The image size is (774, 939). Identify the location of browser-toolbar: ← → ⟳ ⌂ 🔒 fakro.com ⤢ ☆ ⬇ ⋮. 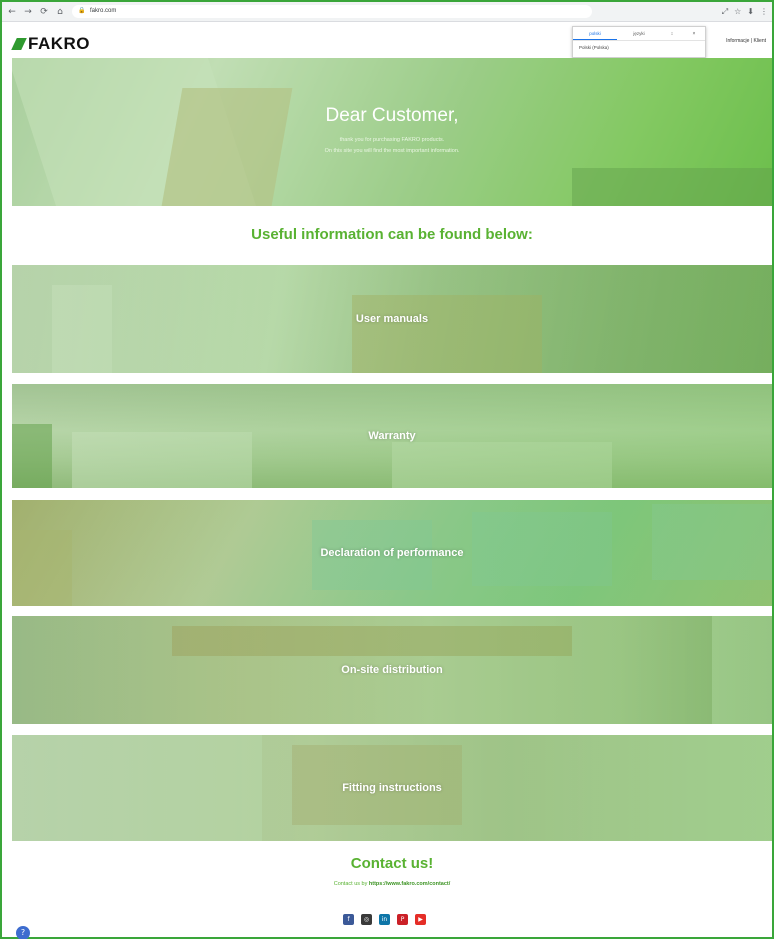
(387, 12).